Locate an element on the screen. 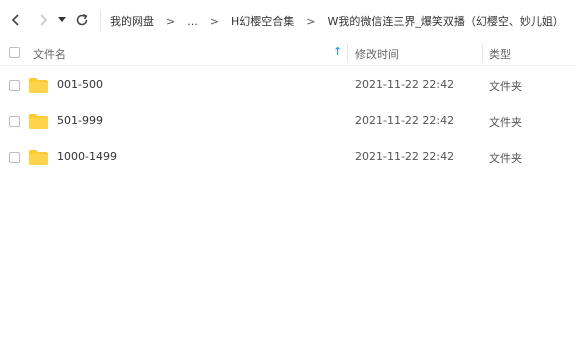 This screenshot has width=576, height=356. refresh-icon is located at coordinates (82, 20).